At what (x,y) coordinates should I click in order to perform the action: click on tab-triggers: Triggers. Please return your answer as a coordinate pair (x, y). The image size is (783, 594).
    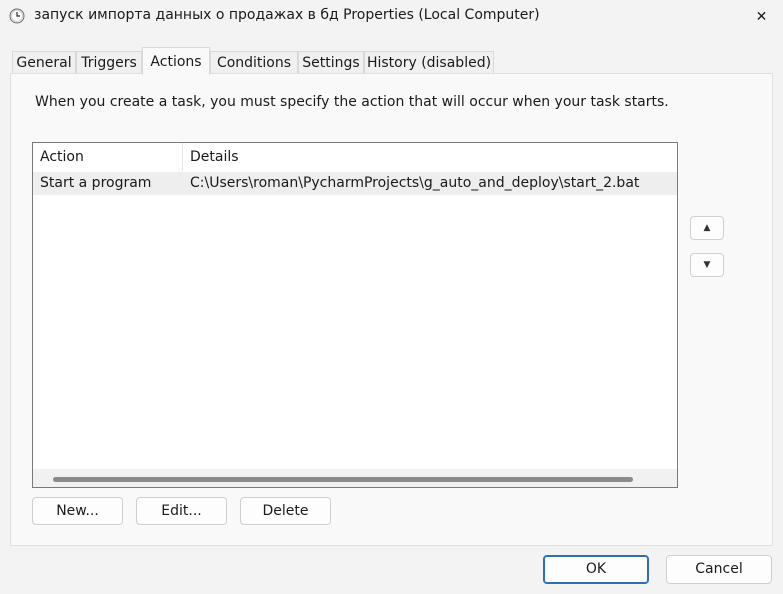
    Looking at the image, I should click on (109, 62).